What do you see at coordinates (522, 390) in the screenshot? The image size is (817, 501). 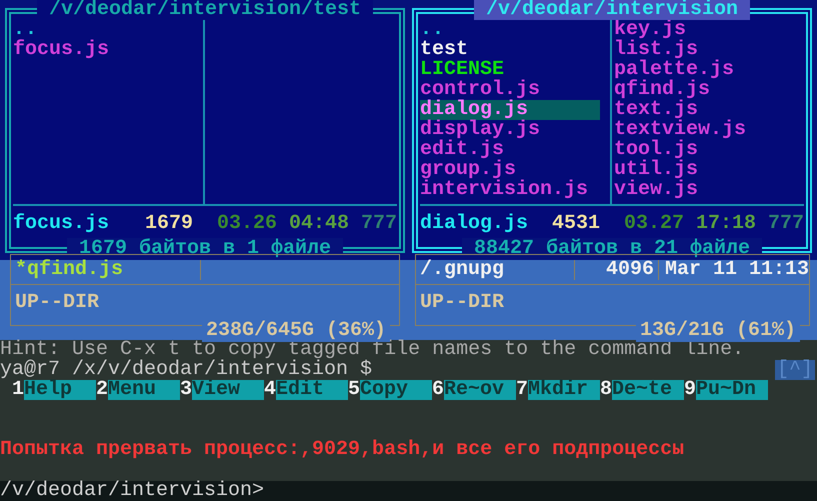 I see `key-number: 7` at bounding box center [522, 390].